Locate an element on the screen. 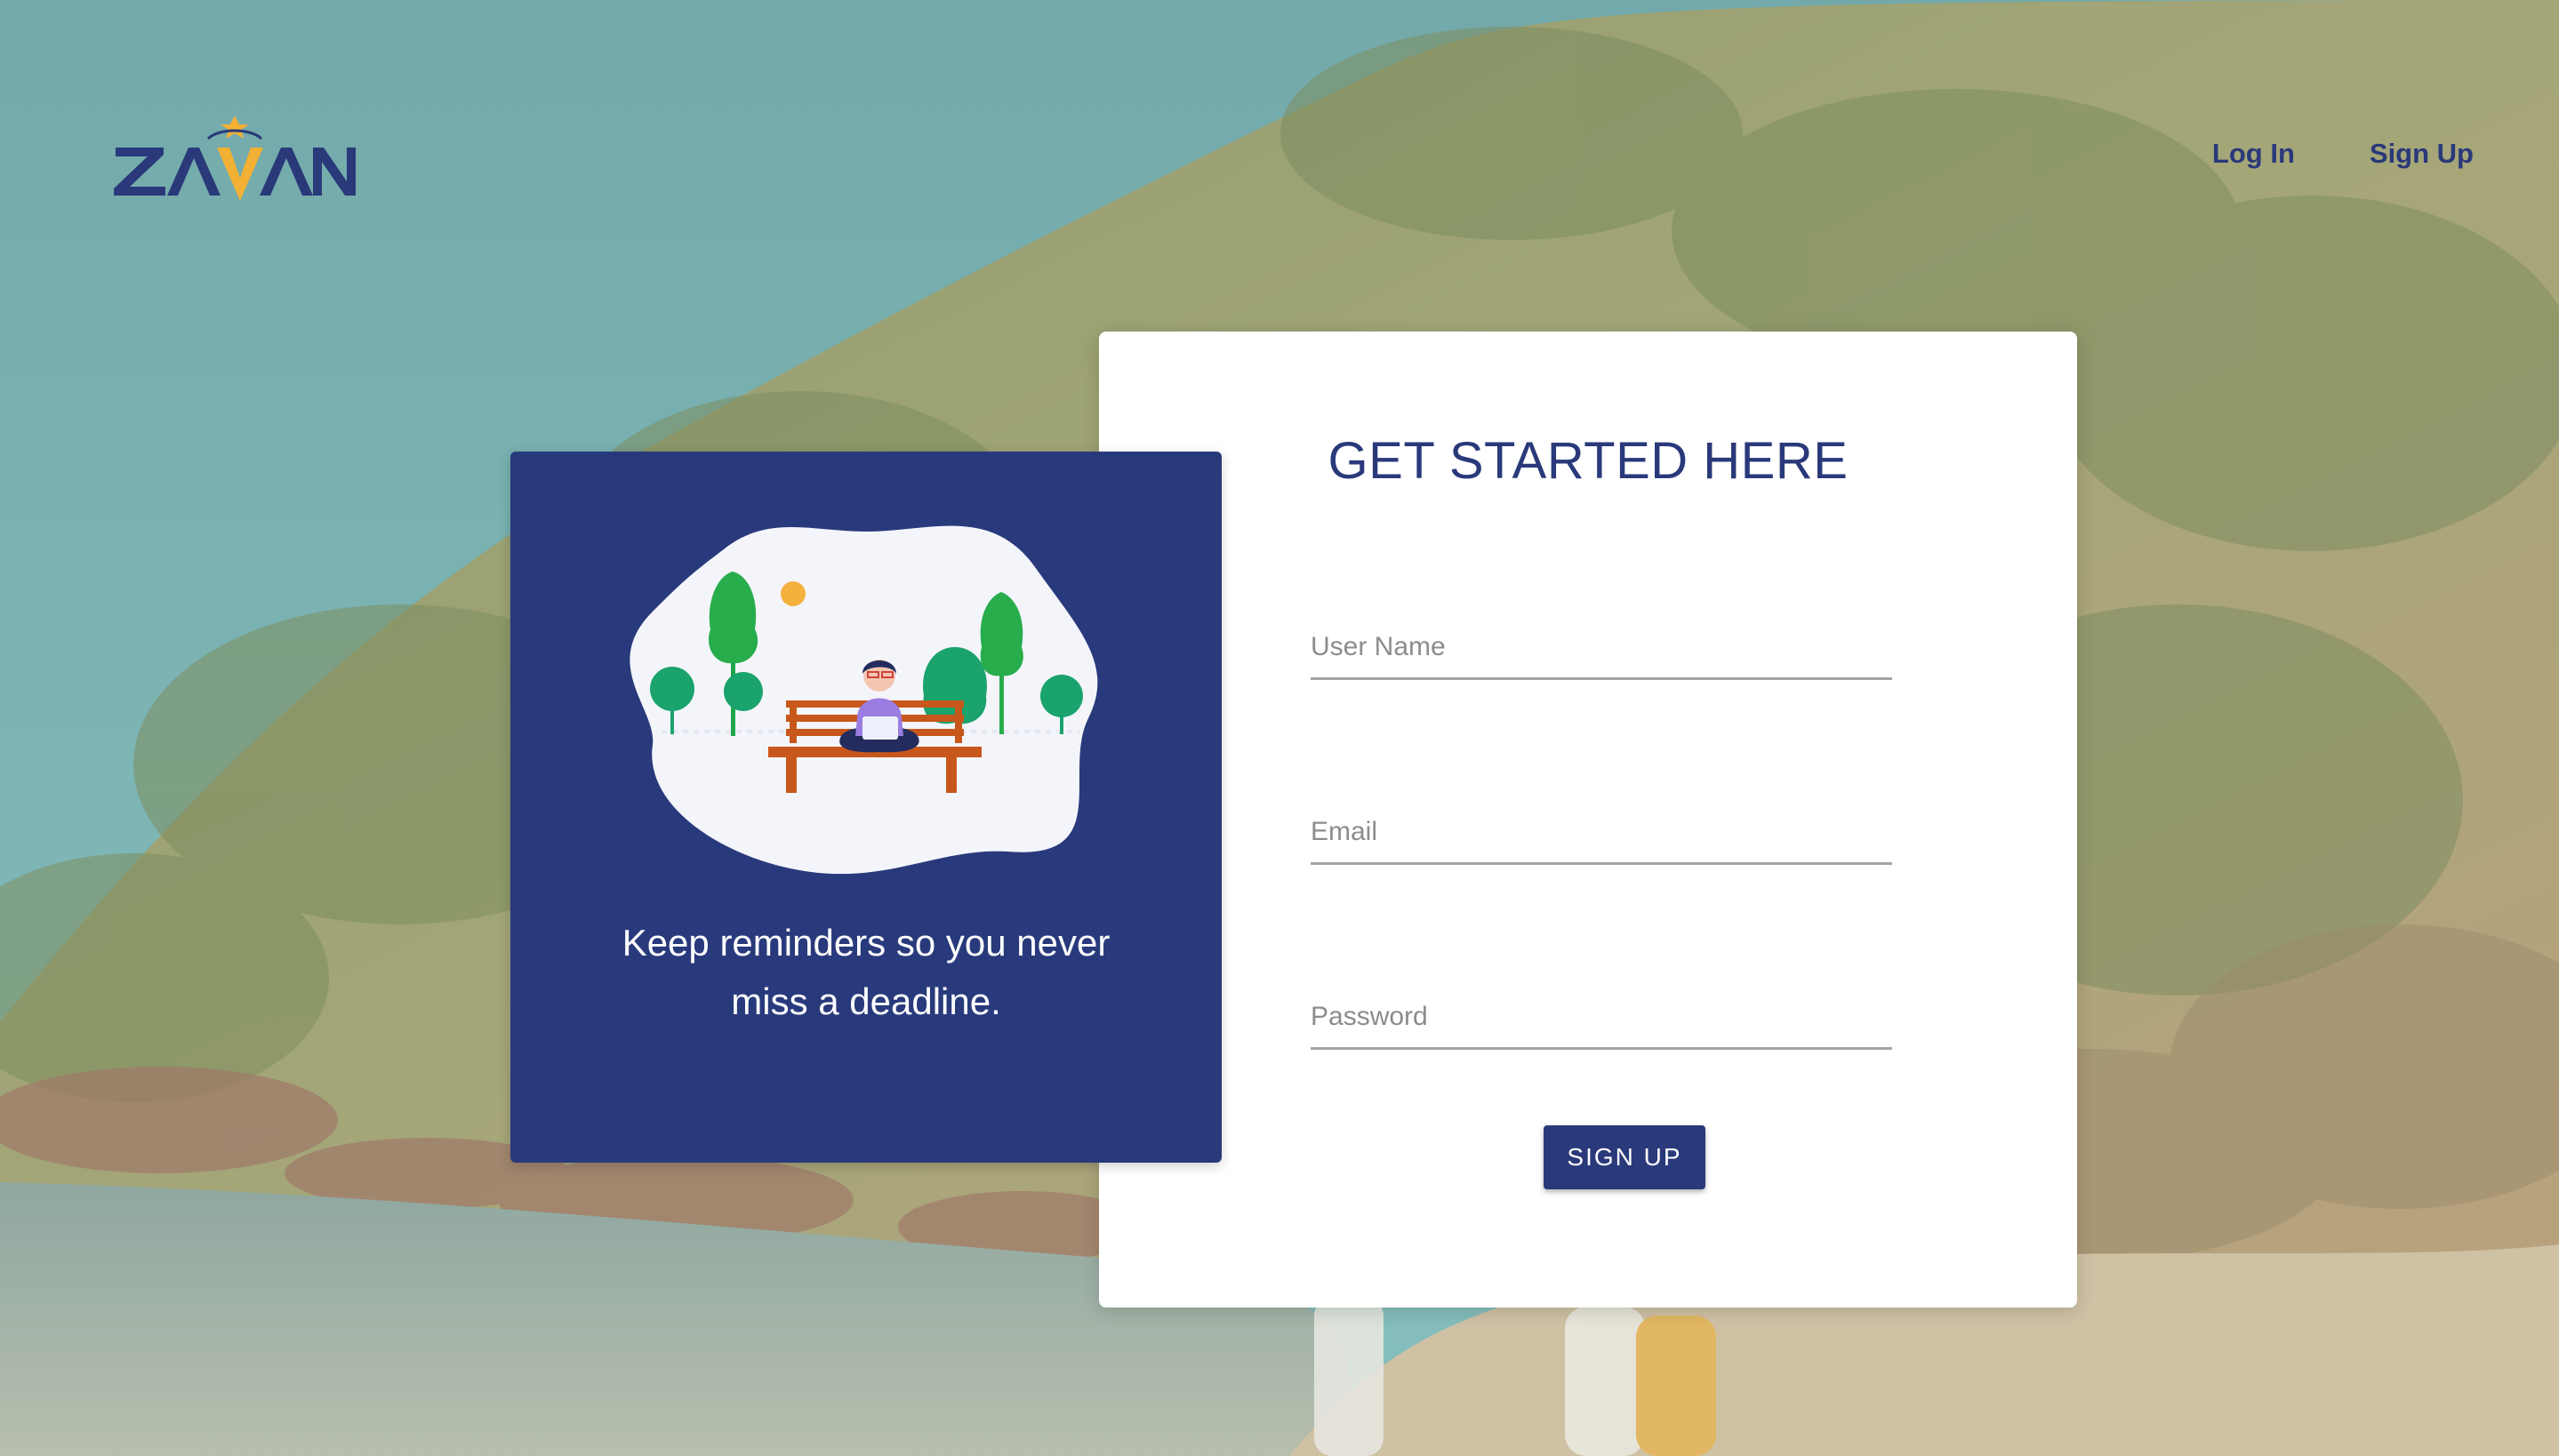 This screenshot has height=1456, width=2559. username-input is located at coordinates (1601, 648).